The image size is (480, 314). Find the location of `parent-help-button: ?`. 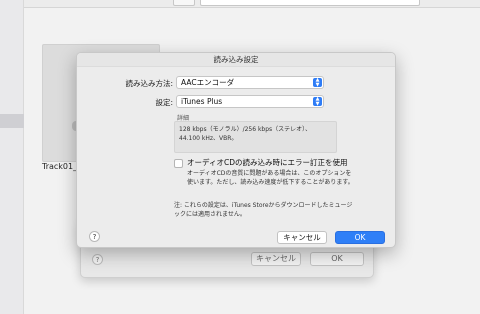

parent-help-button: ? is located at coordinates (97, 259).